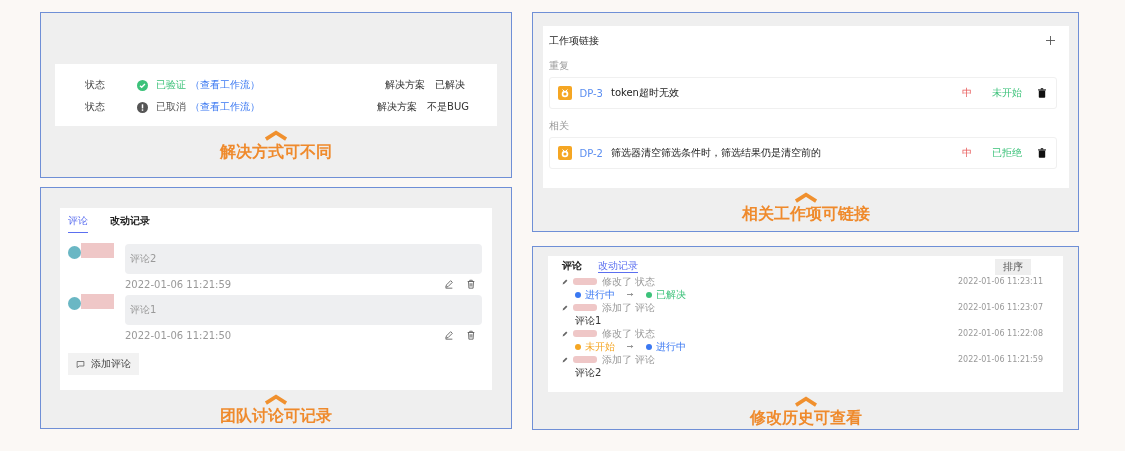 The image size is (1125, 451). What do you see at coordinates (805, 418) in the screenshot?
I see `caption: 修改历史可查看` at bounding box center [805, 418].